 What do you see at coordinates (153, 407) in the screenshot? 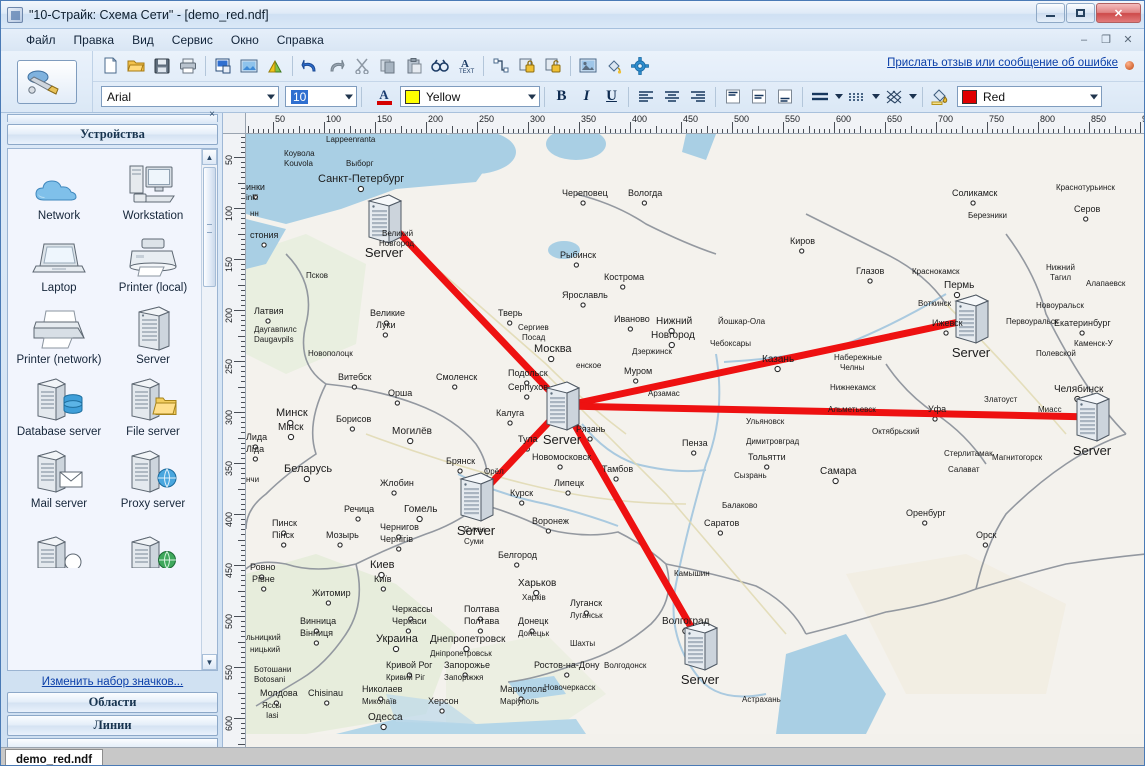
I see `device-file-server: File server` at bounding box center [153, 407].